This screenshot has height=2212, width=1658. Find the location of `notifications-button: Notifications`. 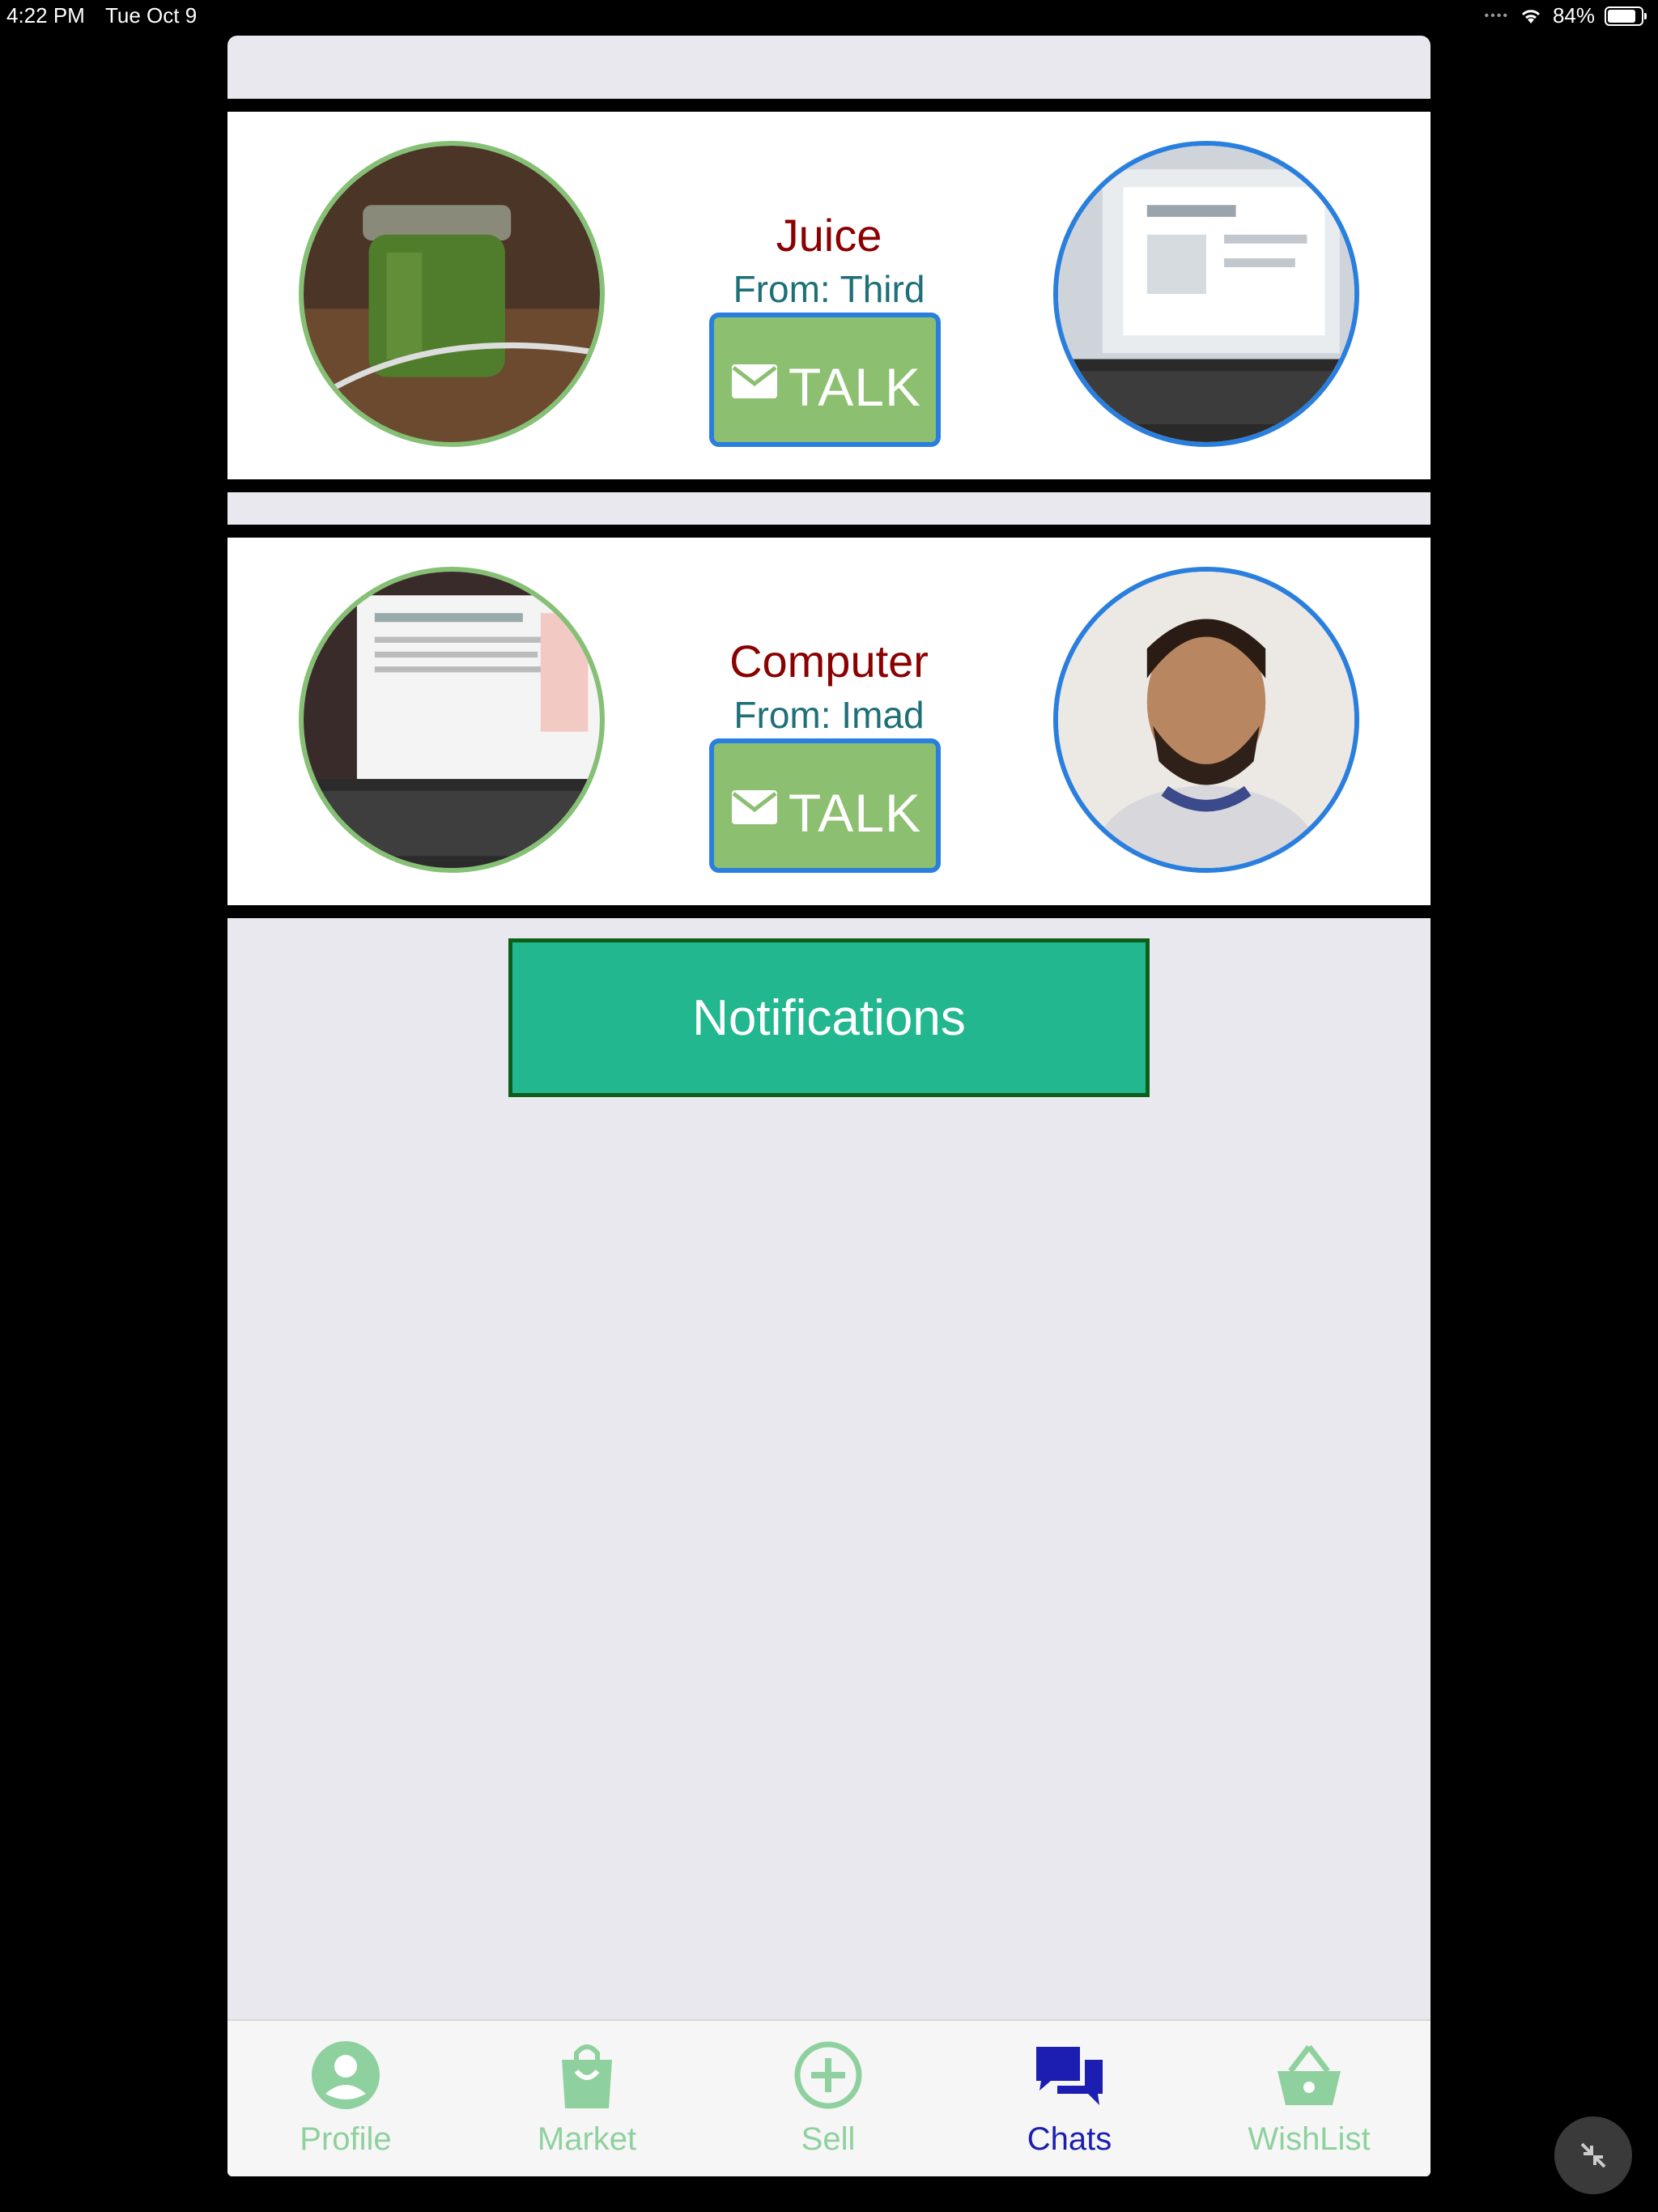

notifications-button: Notifications is located at coordinates (829, 1018).